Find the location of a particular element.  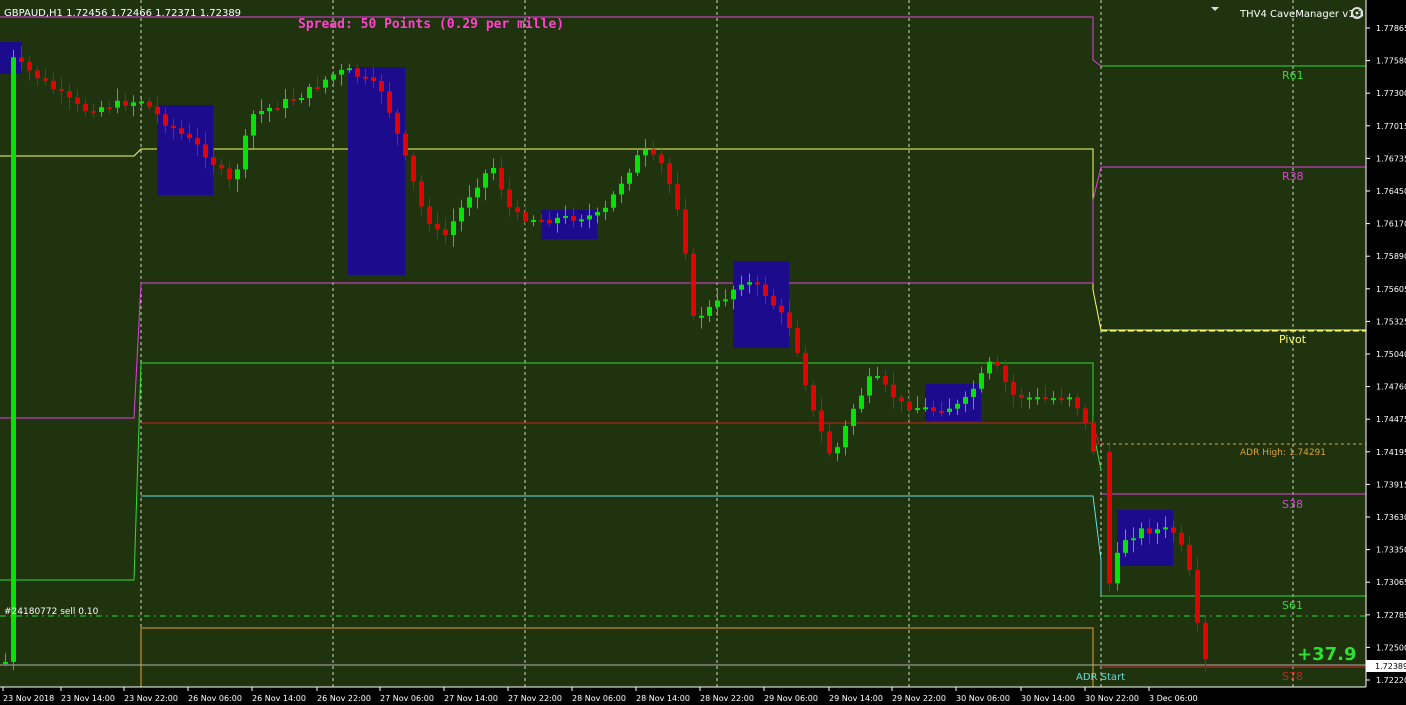

order-label: #24180772 sell 0.10 is located at coordinates (51, 612).